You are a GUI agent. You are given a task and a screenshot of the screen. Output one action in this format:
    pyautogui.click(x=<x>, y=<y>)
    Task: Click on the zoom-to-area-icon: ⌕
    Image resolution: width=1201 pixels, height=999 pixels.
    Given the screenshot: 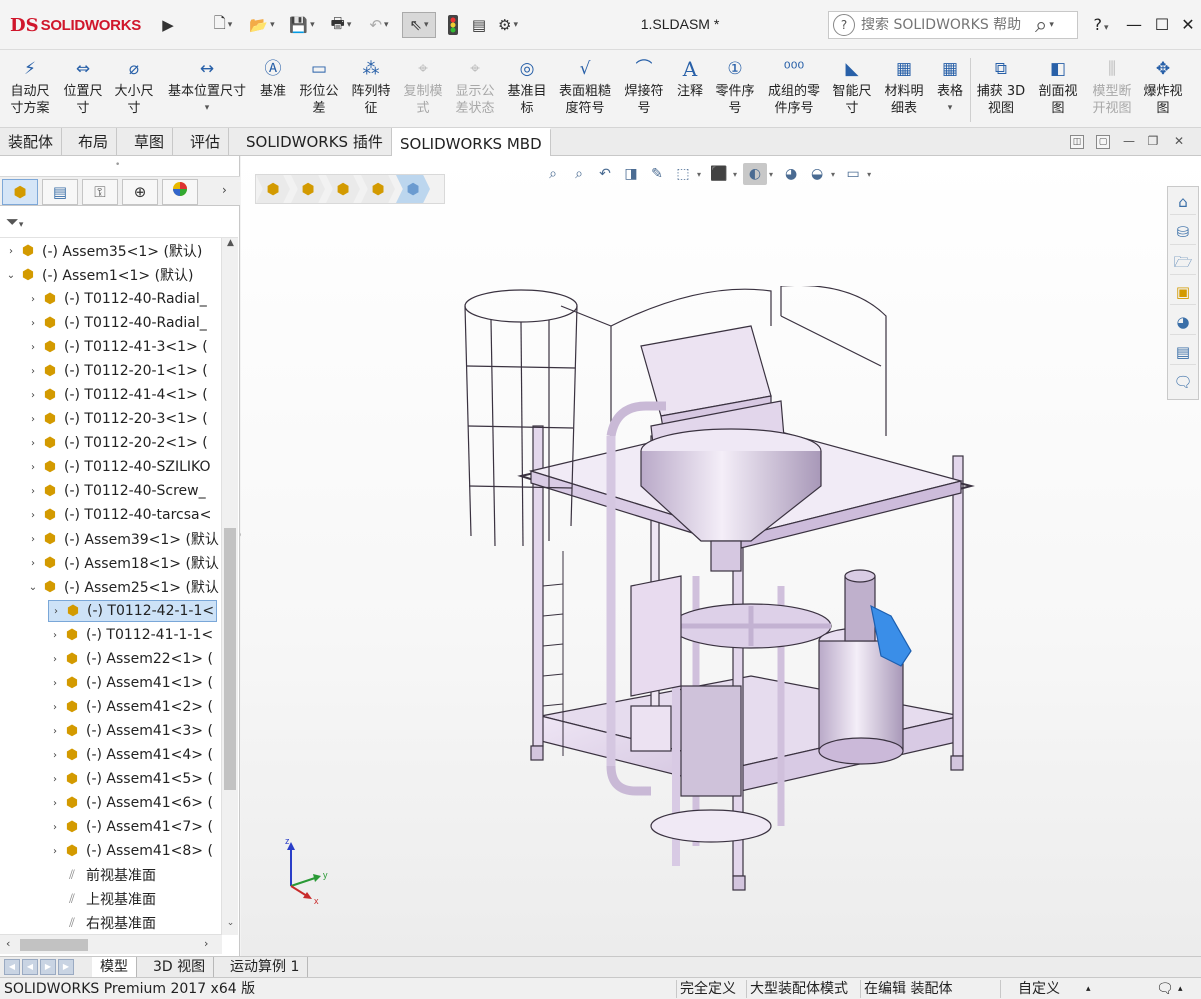 What is the action you would take?
    pyautogui.click(x=579, y=174)
    